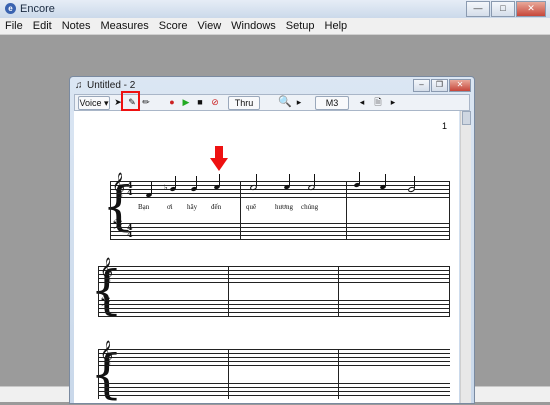  What do you see at coordinates (393, 102) in the screenshot?
I see `next-page-icon: ▸` at bounding box center [393, 102].